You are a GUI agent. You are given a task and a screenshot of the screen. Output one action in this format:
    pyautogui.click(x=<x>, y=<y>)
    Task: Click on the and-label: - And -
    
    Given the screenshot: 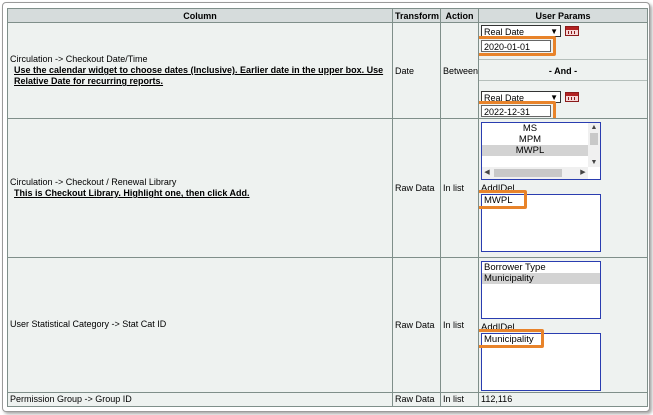 What is the action you would take?
    pyautogui.click(x=563, y=71)
    